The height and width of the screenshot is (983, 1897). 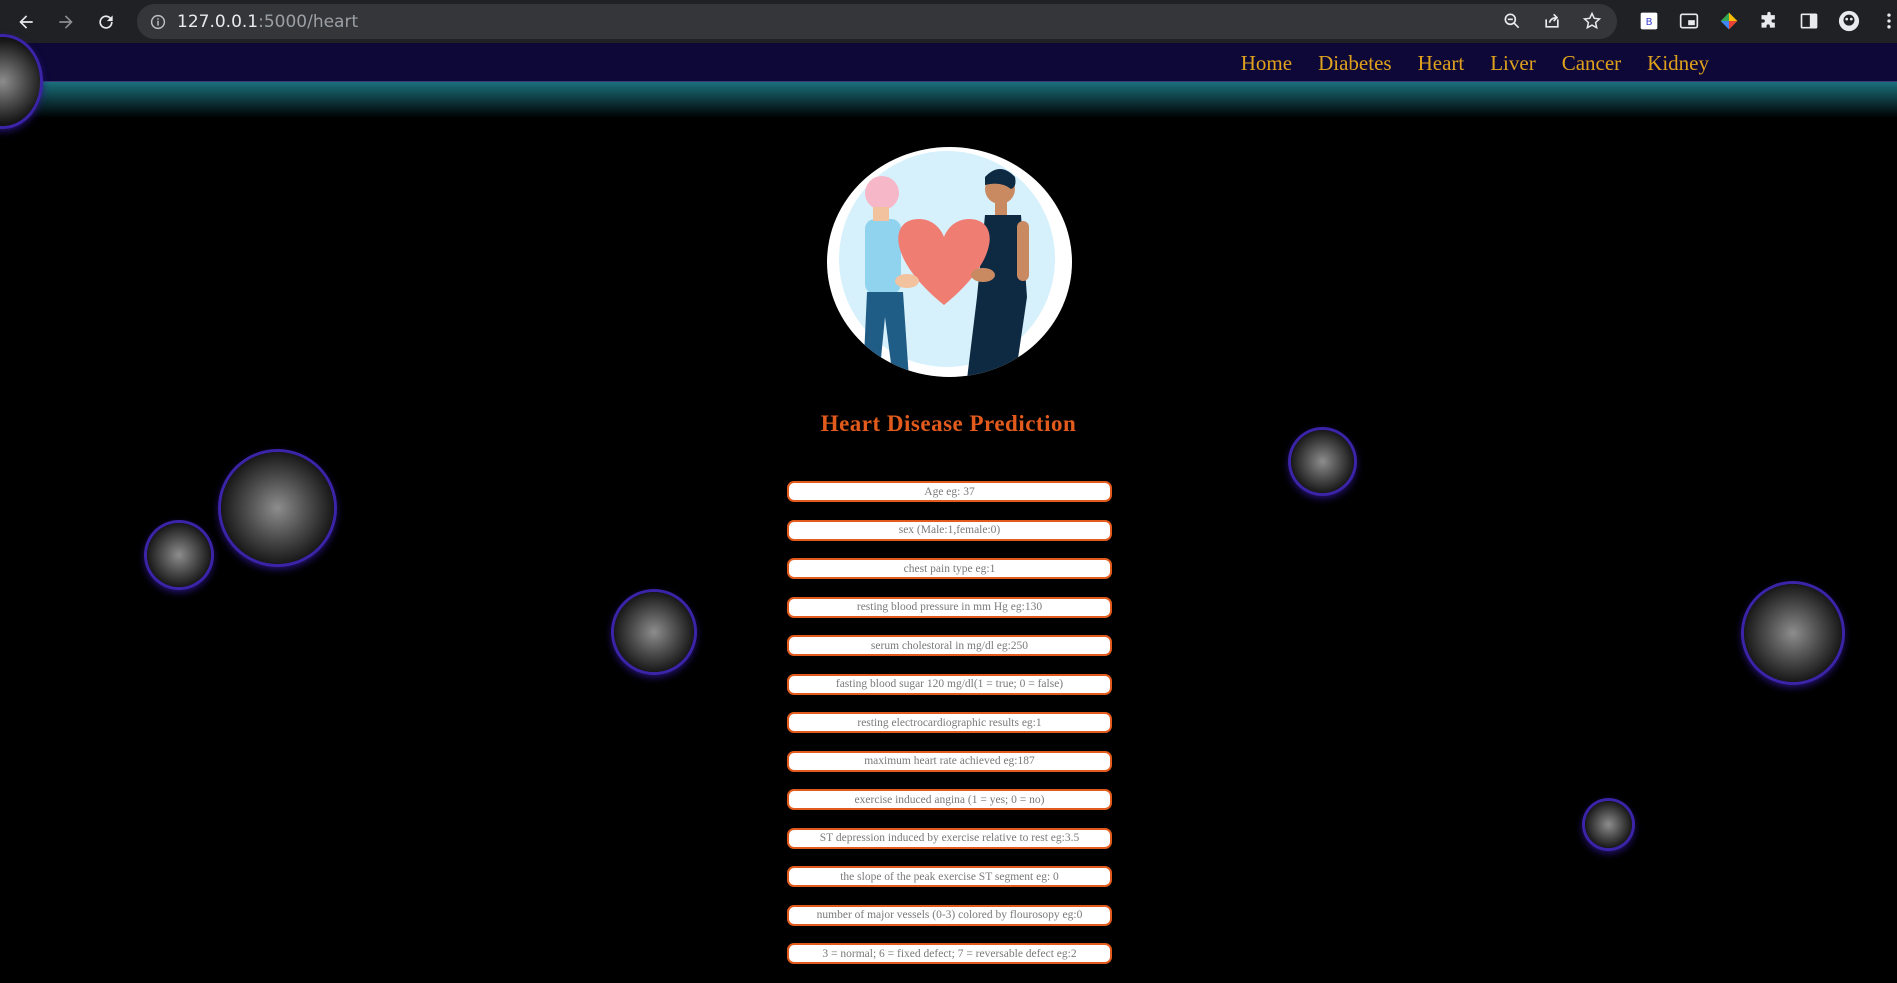 I want to click on navbar-glow, so click(x=948, y=100).